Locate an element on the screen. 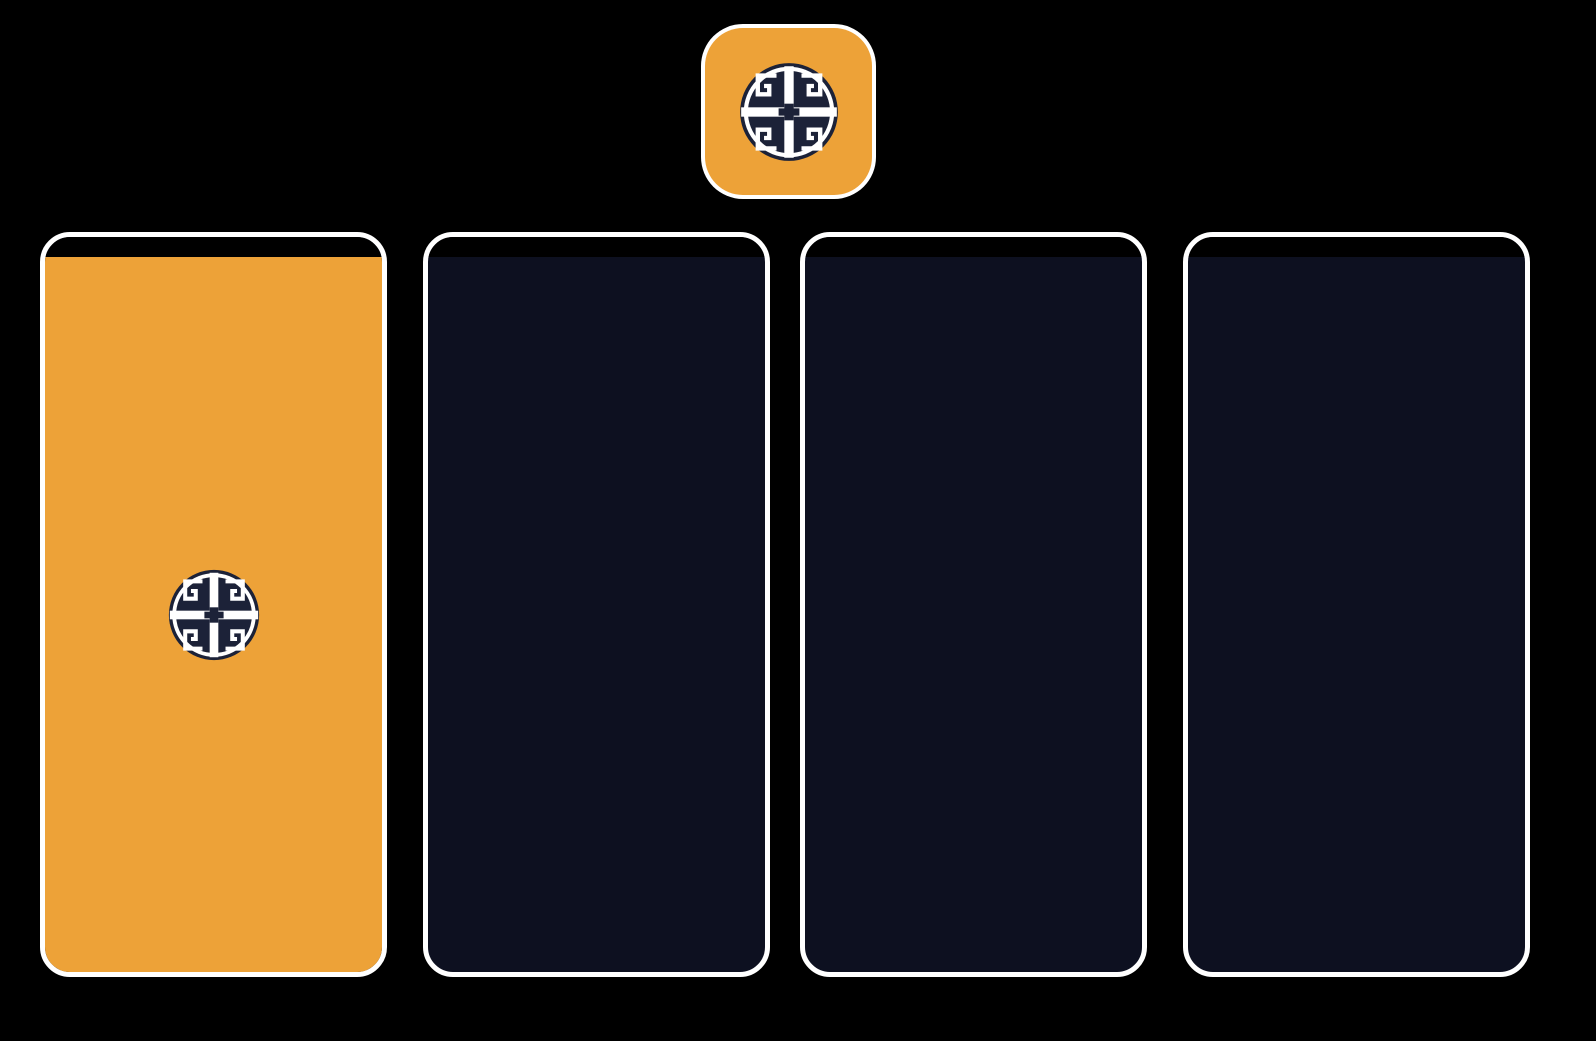  splash-screen is located at coordinates (213, 614).